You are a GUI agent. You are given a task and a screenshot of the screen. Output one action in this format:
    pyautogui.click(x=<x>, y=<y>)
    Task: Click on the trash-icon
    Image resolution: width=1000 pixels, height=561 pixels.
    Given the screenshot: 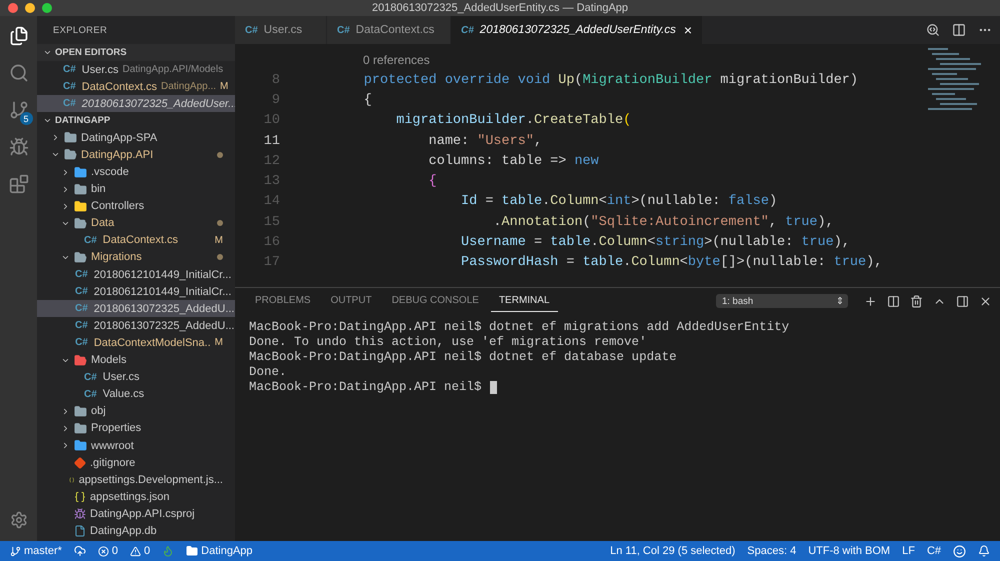 What is the action you would take?
    pyautogui.click(x=916, y=301)
    